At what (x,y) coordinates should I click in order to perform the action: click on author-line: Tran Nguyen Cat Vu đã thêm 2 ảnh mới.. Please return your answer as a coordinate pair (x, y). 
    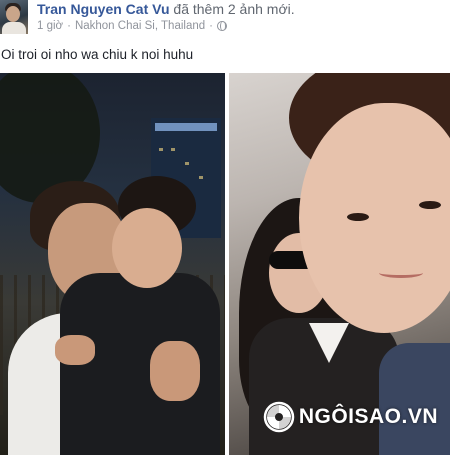
    Looking at the image, I should click on (166, 9).